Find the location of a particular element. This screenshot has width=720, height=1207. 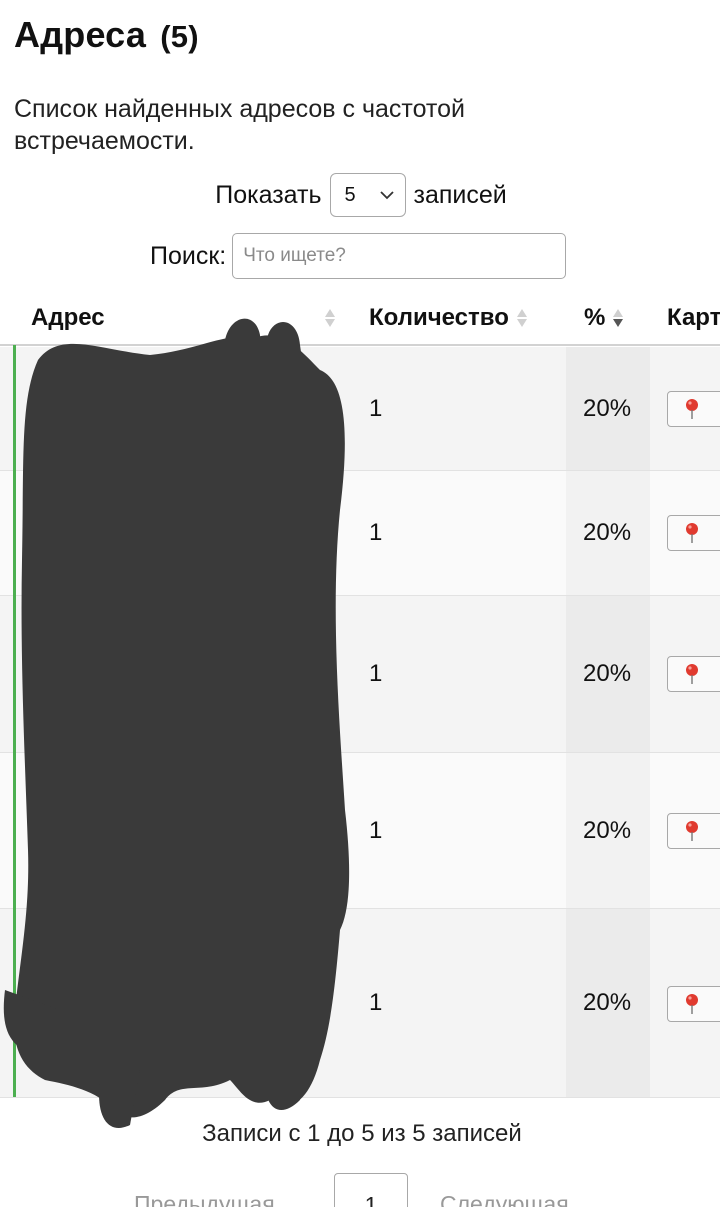

column-header-percent: % is located at coordinates (604, 318).